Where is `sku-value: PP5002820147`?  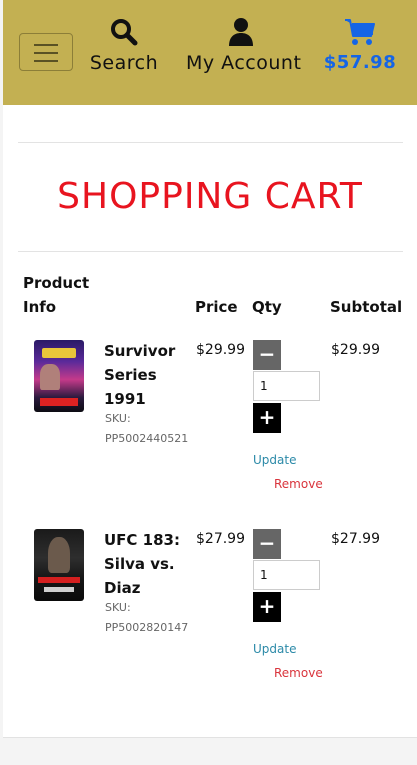
sku-value: PP5002820147 is located at coordinates (147, 627).